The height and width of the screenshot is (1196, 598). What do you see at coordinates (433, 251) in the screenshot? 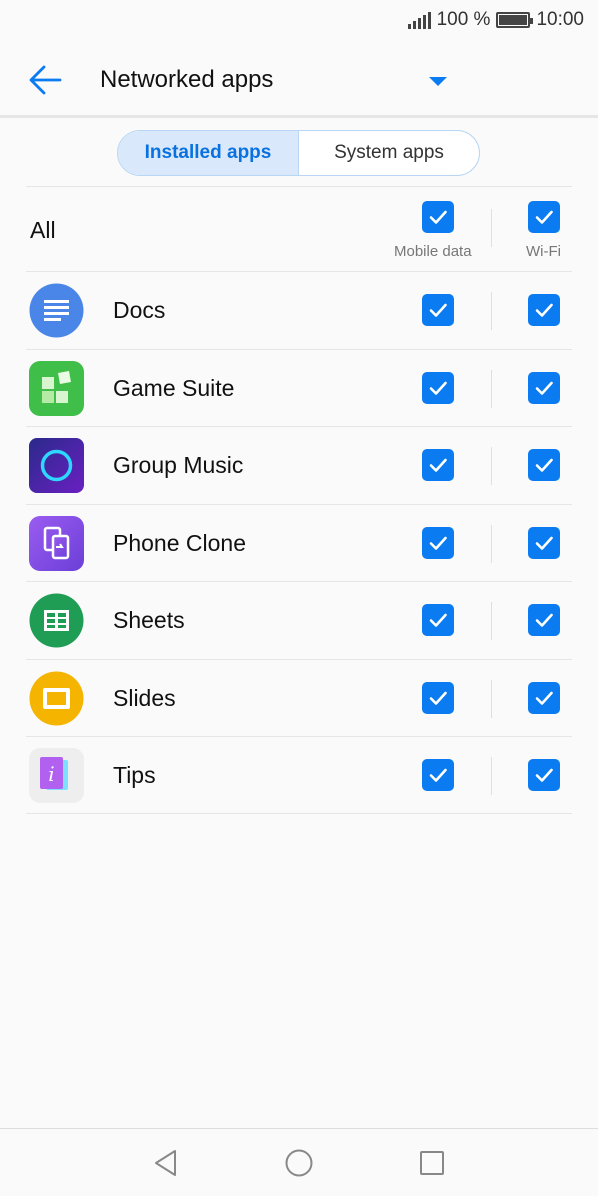
I see `mobile-data-column-label: Mobile data` at bounding box center [433, 251].